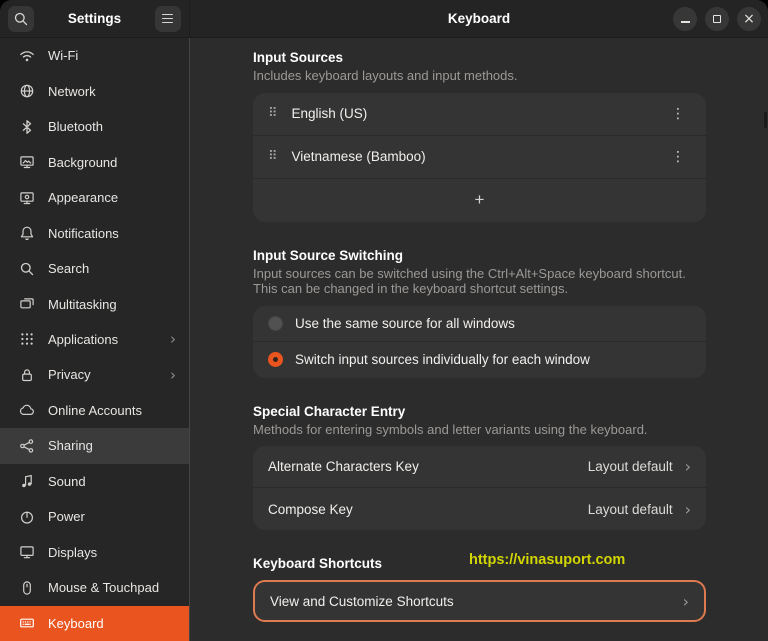 Image resolution: width=768 pixels, height=641 pixels. I want to click on sidebar-item-mouse-touchpad: Mouse & Touchpad, so click(94, 587).